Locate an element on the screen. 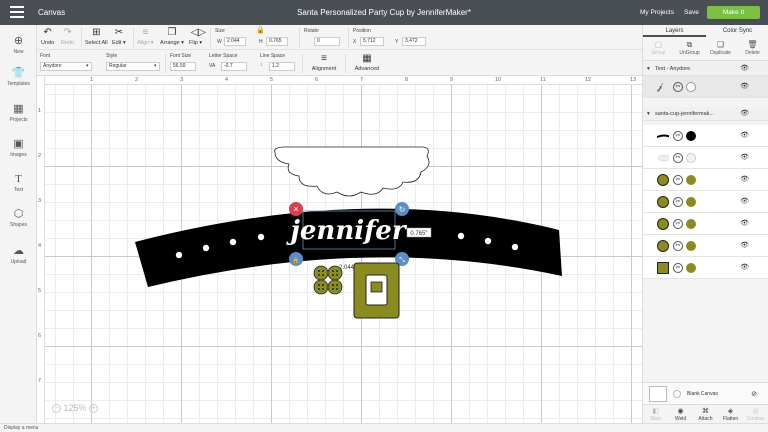  font-size-input: 56.59 is located at coordinates (183, 66).